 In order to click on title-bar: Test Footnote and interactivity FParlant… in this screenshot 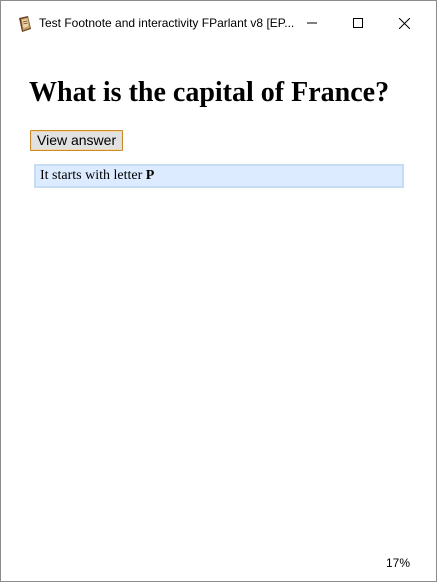, I will do `click(218, 23)`.